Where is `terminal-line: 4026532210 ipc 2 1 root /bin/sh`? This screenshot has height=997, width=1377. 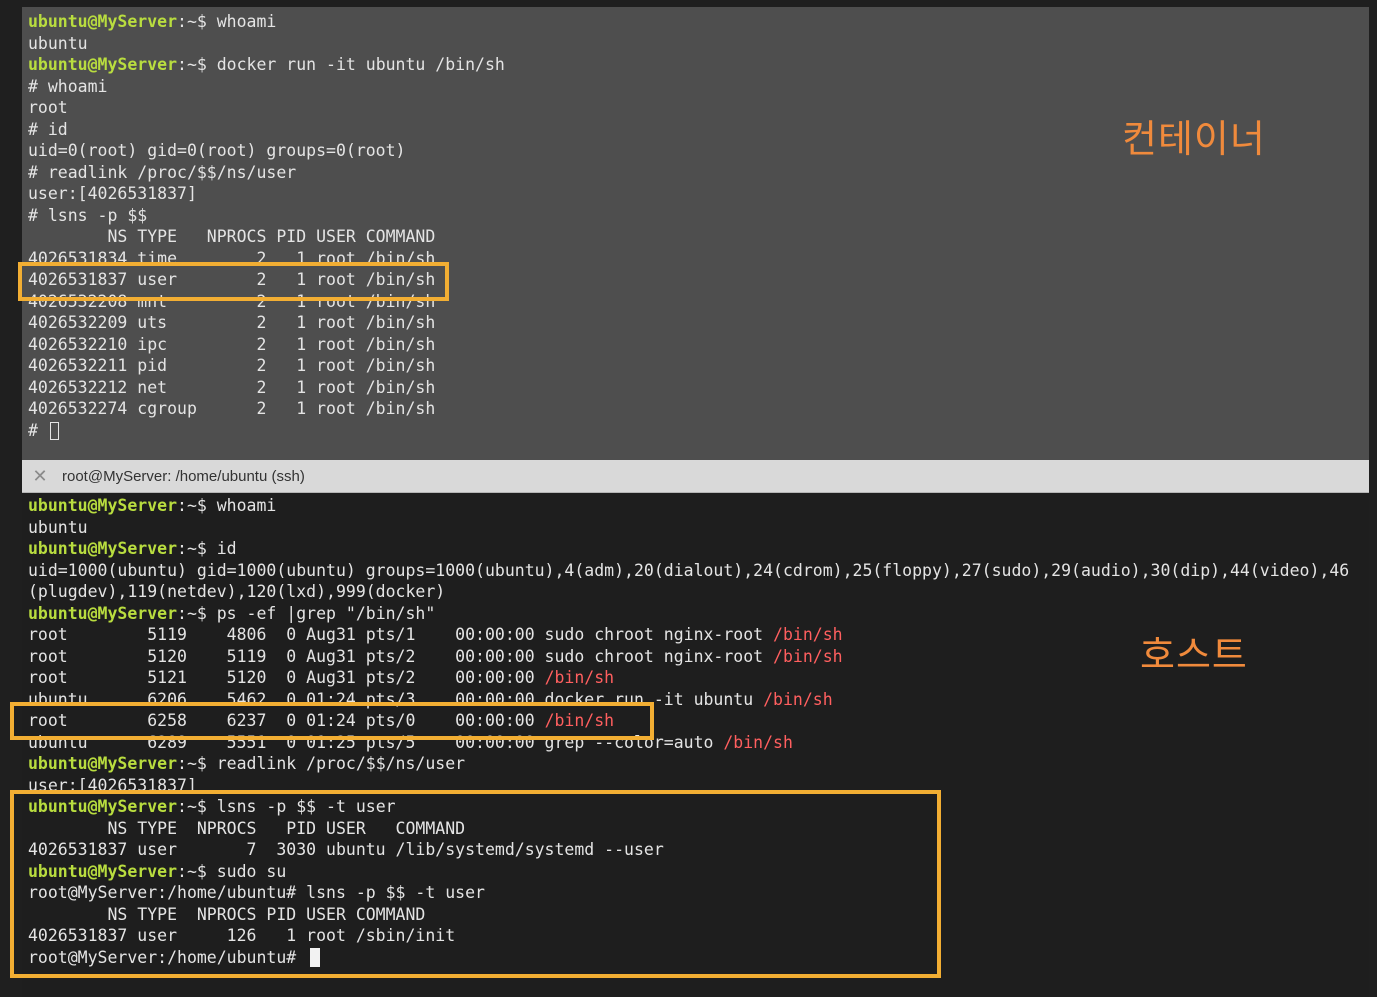 terminal-line: 4026532210 ipc 2 1 root /bin/sh is located at coordinates (232, 344).